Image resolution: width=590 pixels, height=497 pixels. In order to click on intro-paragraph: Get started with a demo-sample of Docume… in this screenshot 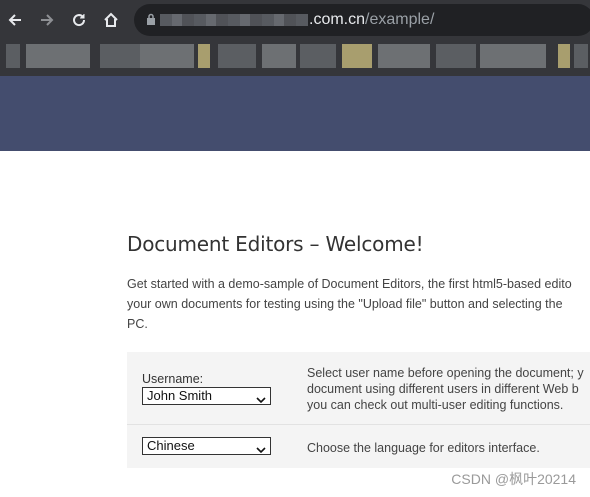, I will do `click(358, 304)`.